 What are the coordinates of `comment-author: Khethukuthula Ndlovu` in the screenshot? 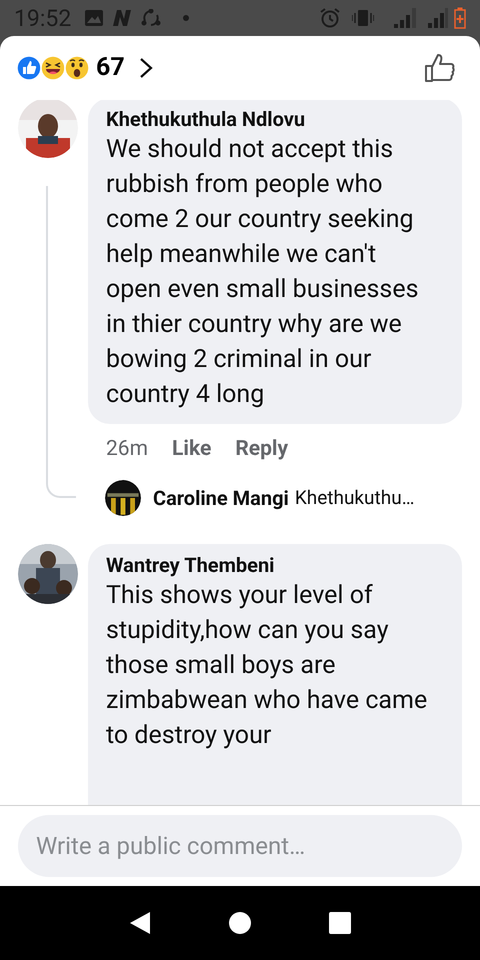 It's located at (275, 119).